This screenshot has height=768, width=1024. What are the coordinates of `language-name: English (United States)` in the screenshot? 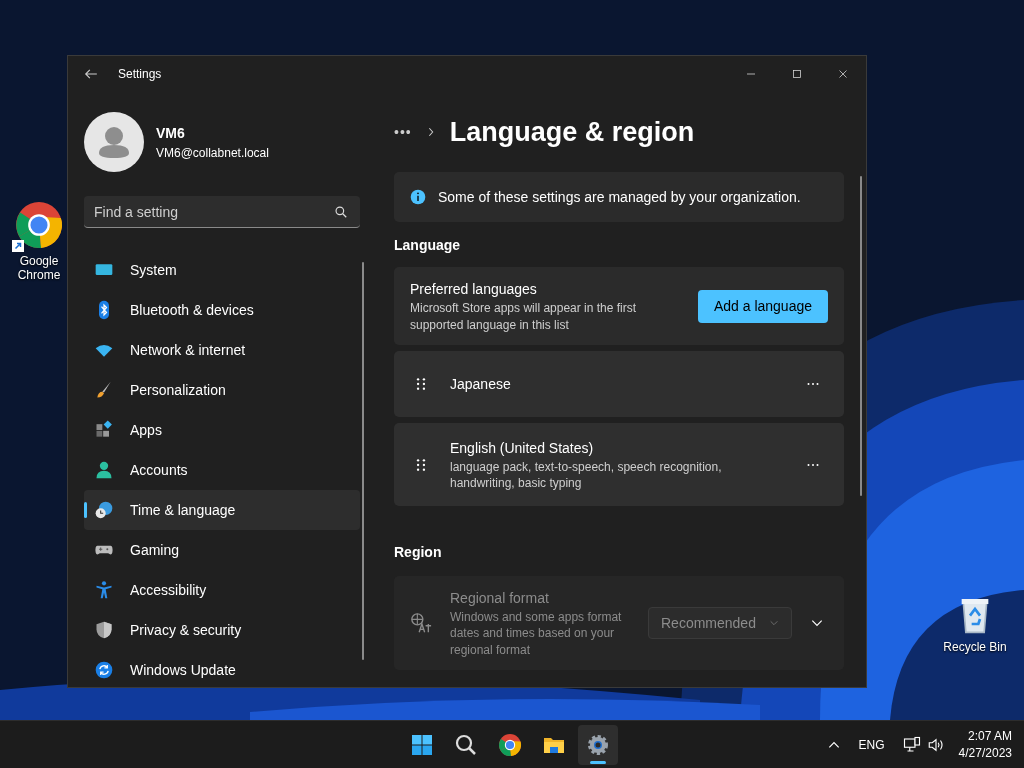 It's located at (522, 448).